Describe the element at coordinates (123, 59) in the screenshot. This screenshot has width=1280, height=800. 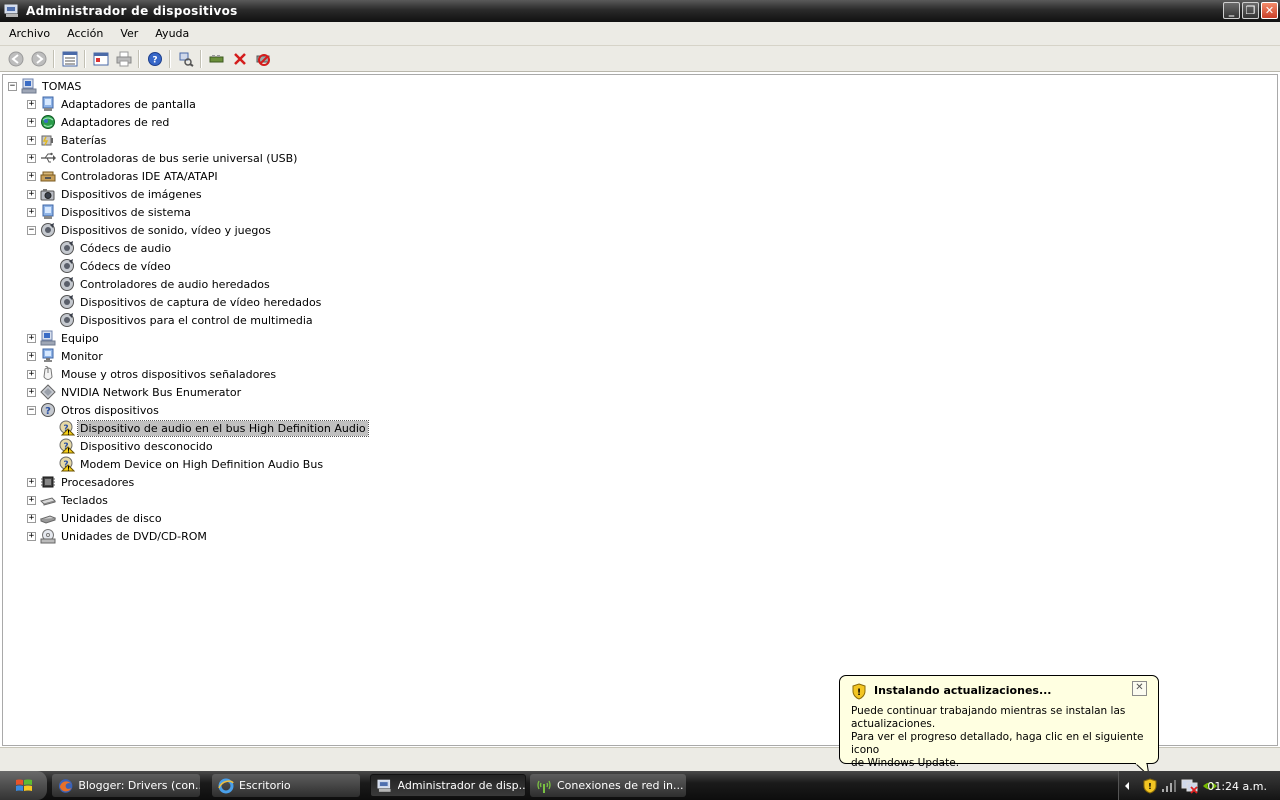
I see `print-button` at that location.